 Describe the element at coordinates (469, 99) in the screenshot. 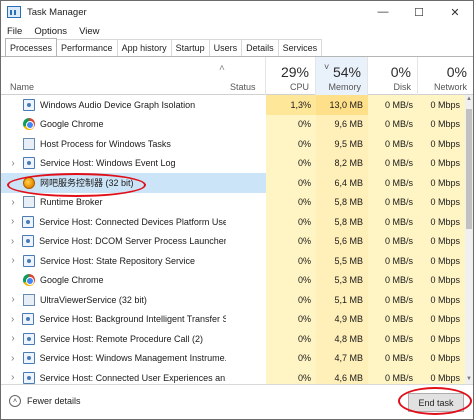

I see `scroll-up-icon: ▲` at that location.